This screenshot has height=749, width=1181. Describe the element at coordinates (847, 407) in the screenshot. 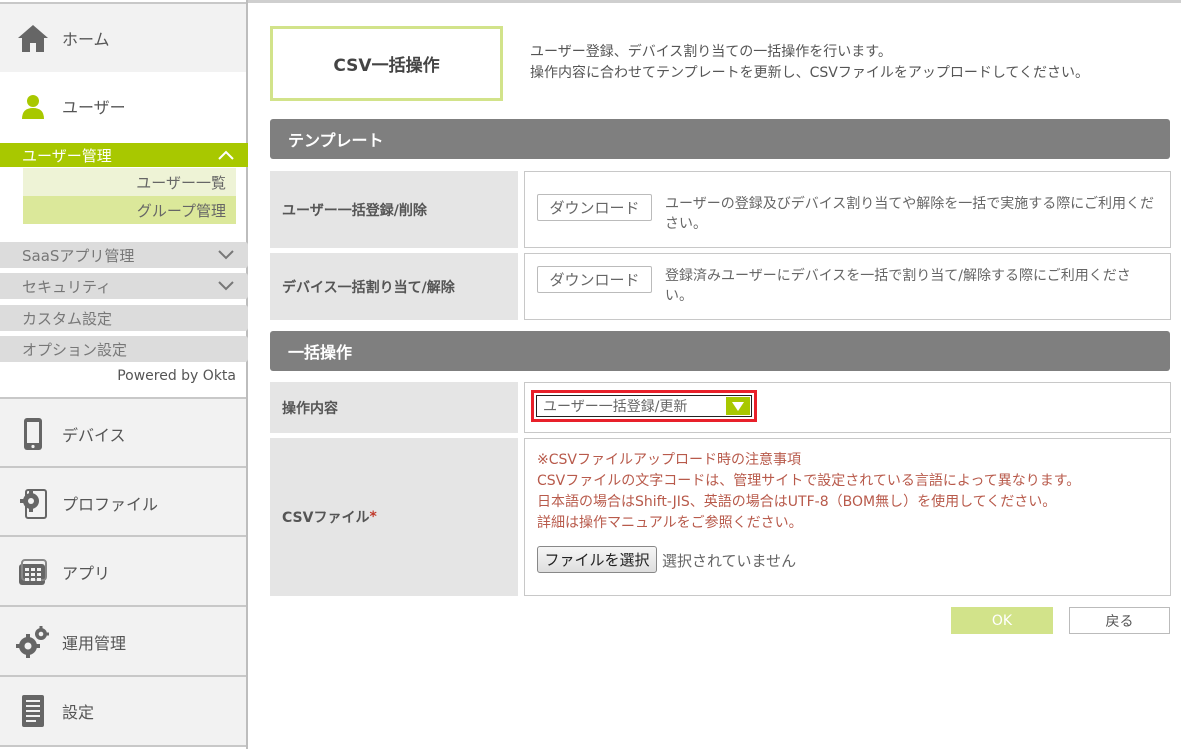

I see `operation-value-cell: ユーザー一括登録/更新` at that location.